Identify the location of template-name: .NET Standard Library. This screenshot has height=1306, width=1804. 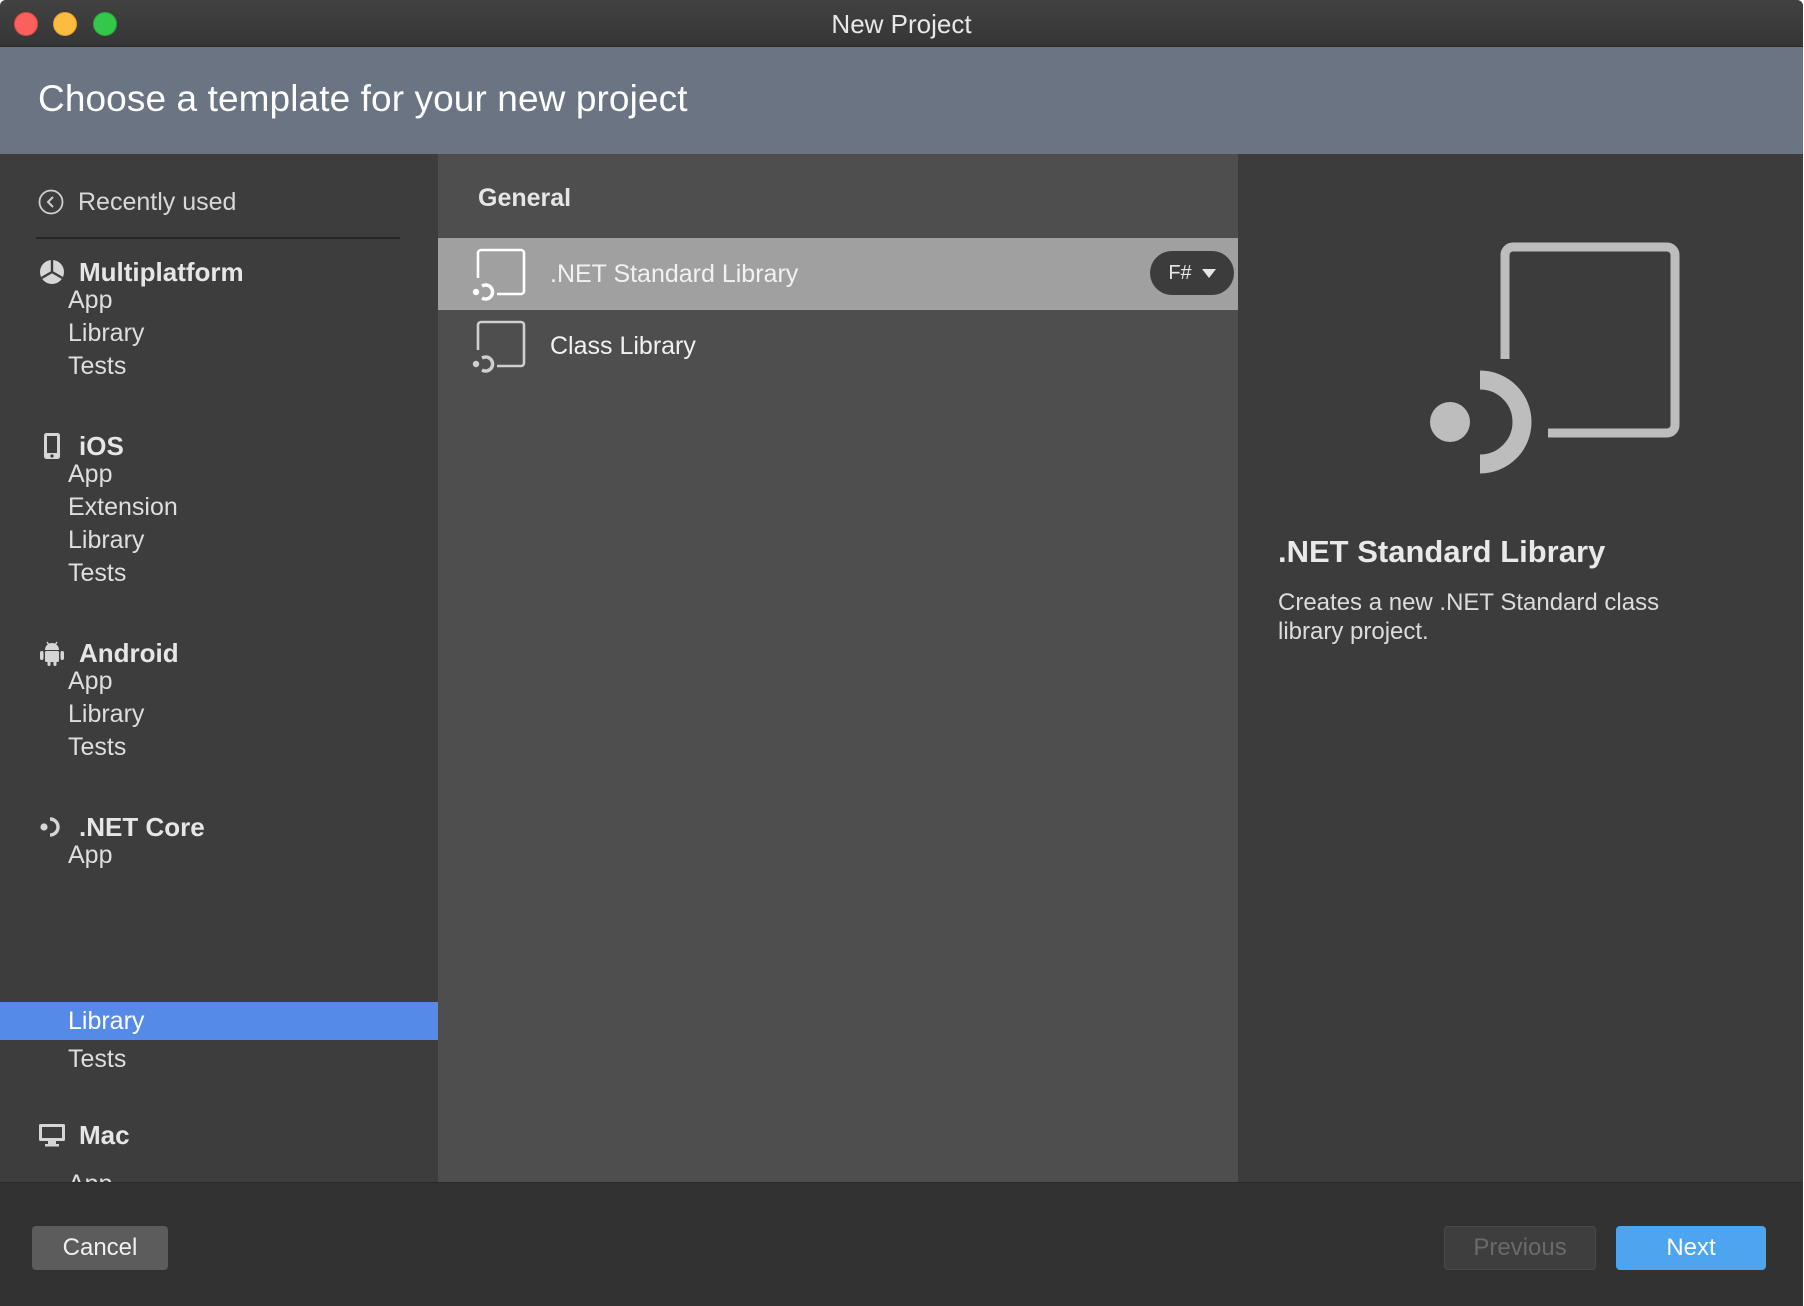
(674, 274).